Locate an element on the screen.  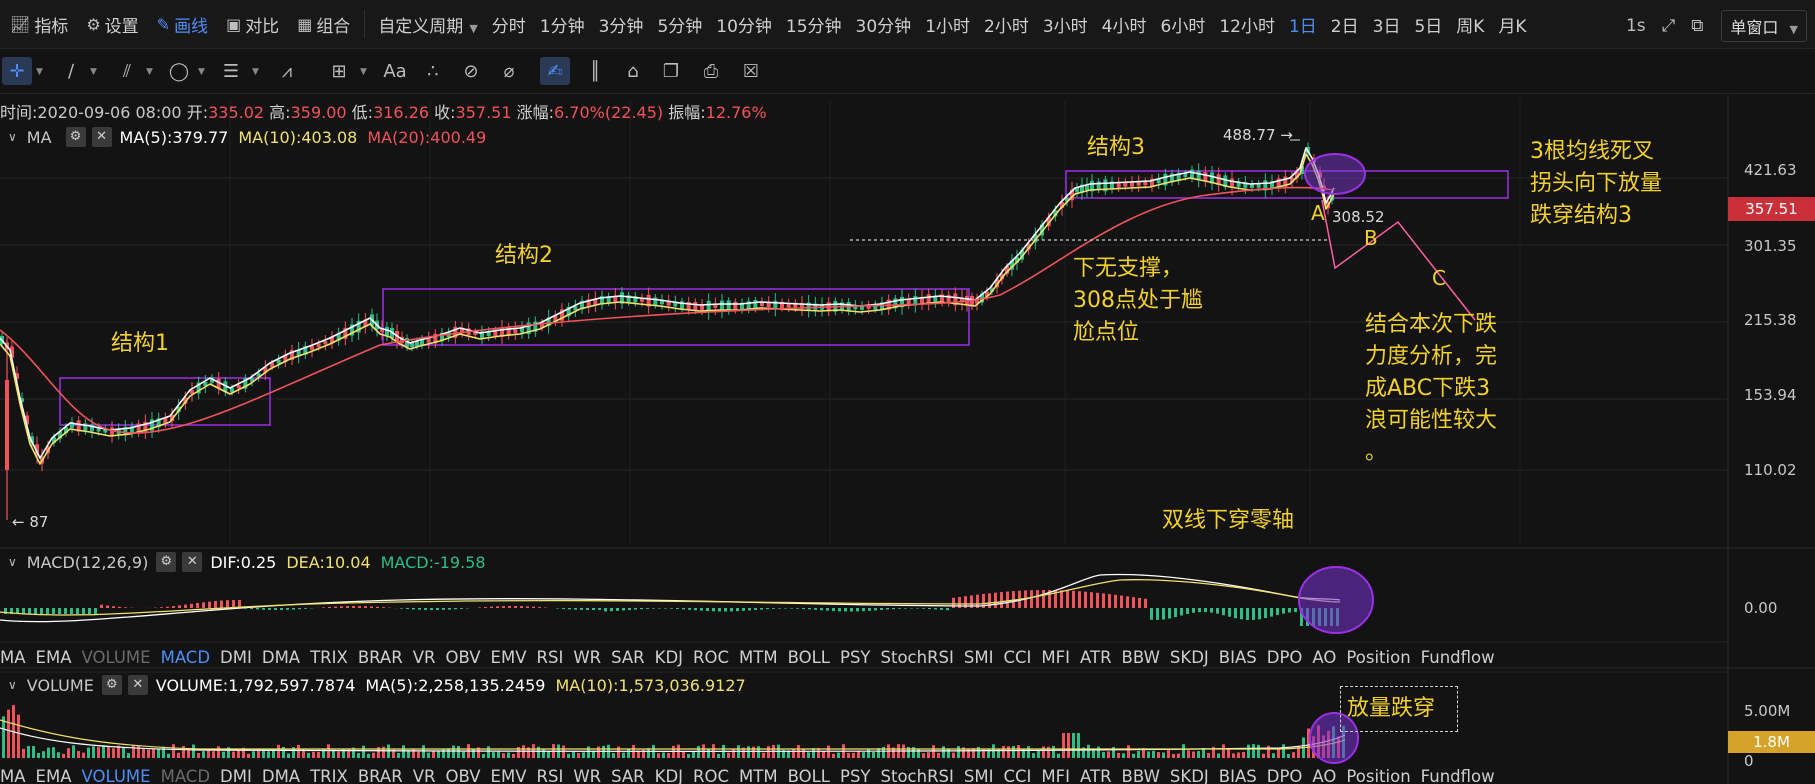
gear-icon: ⚙ is located at coordinates (111, 685).